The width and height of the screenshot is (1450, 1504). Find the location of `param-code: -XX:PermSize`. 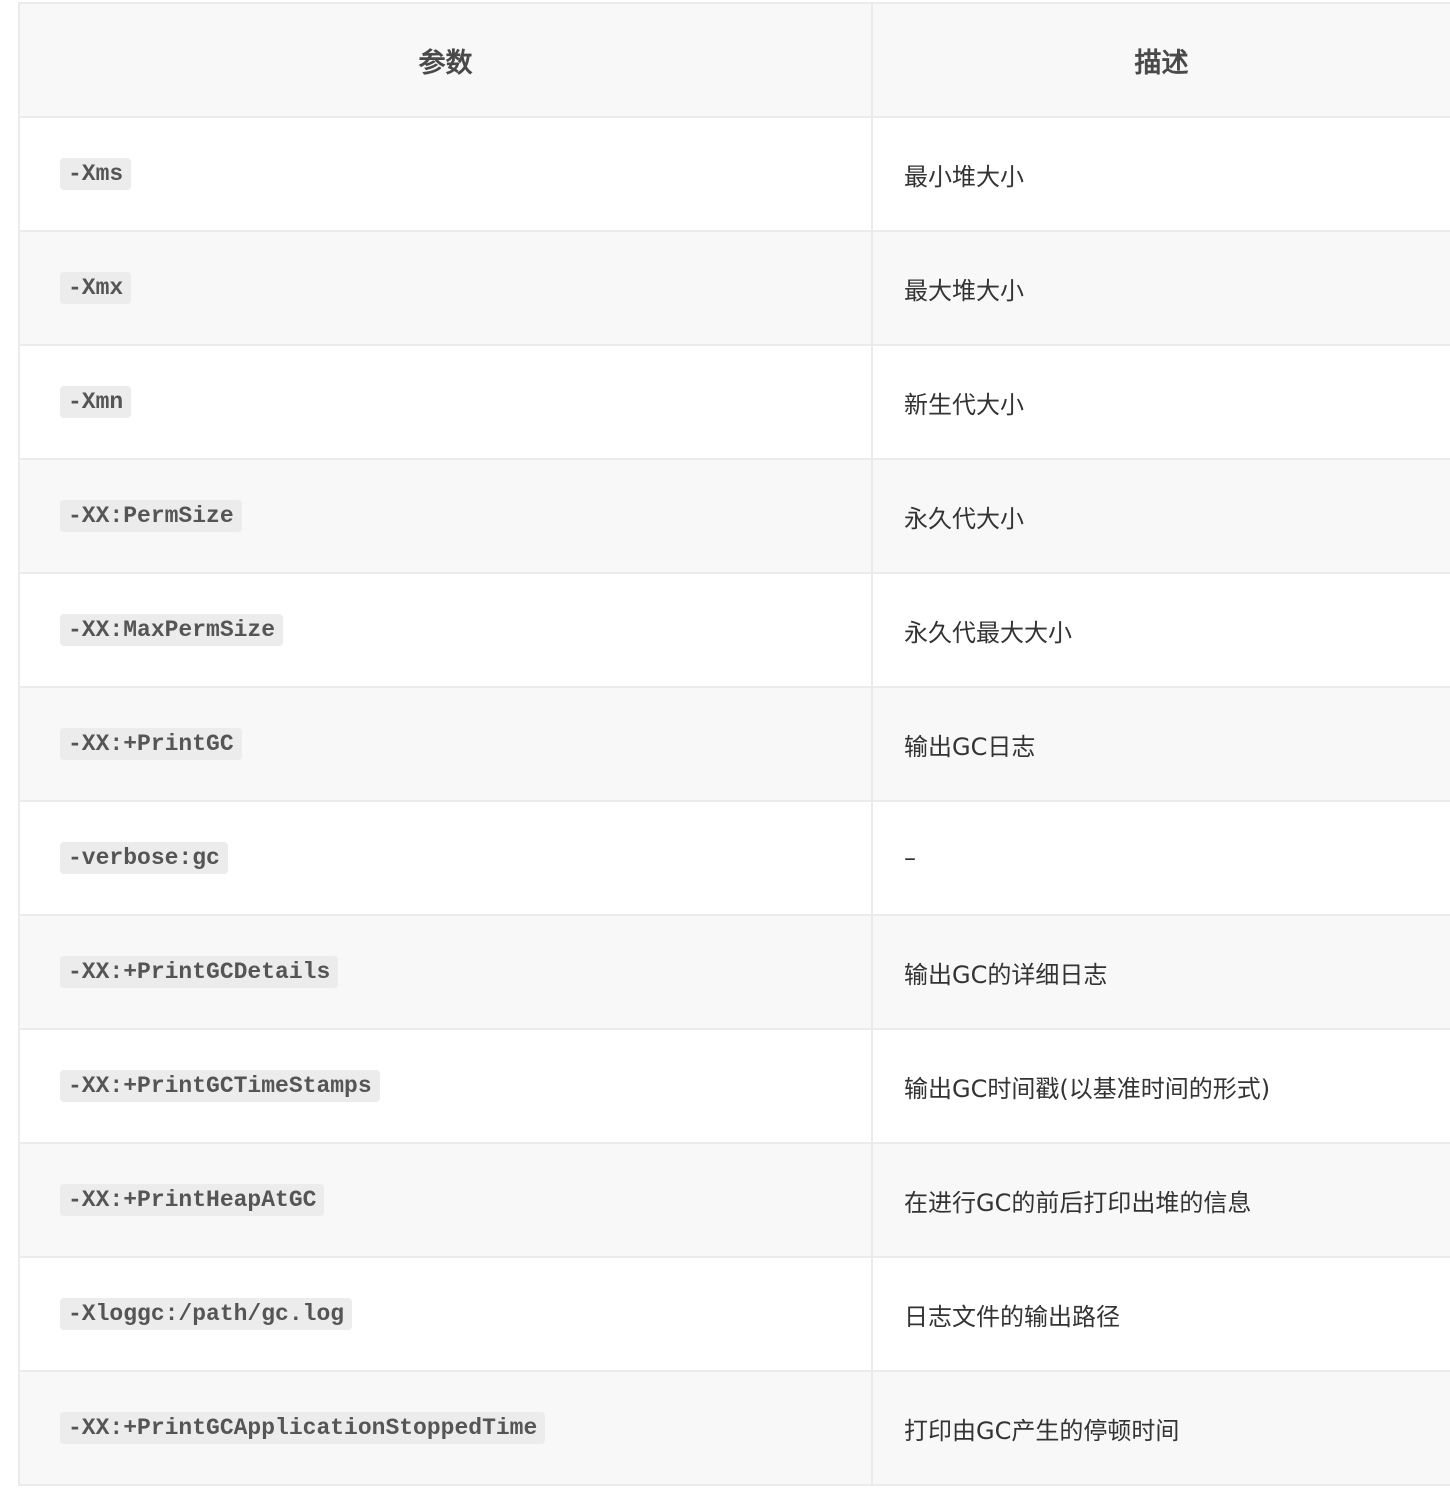

param-code: -XX:PermSize is located at coordinates (151, 516).